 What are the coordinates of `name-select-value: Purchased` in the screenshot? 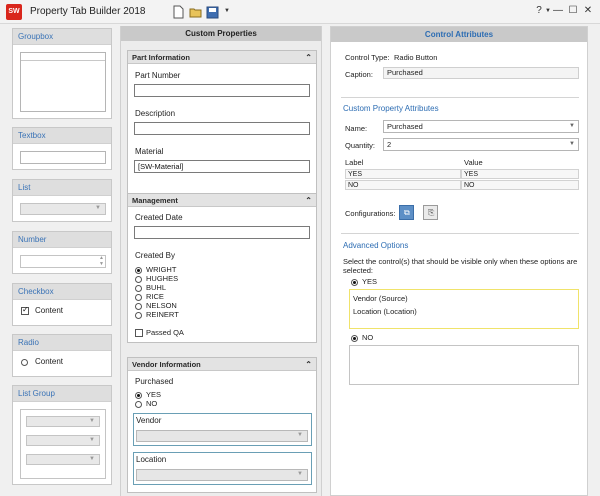 It's located at (405, 126).